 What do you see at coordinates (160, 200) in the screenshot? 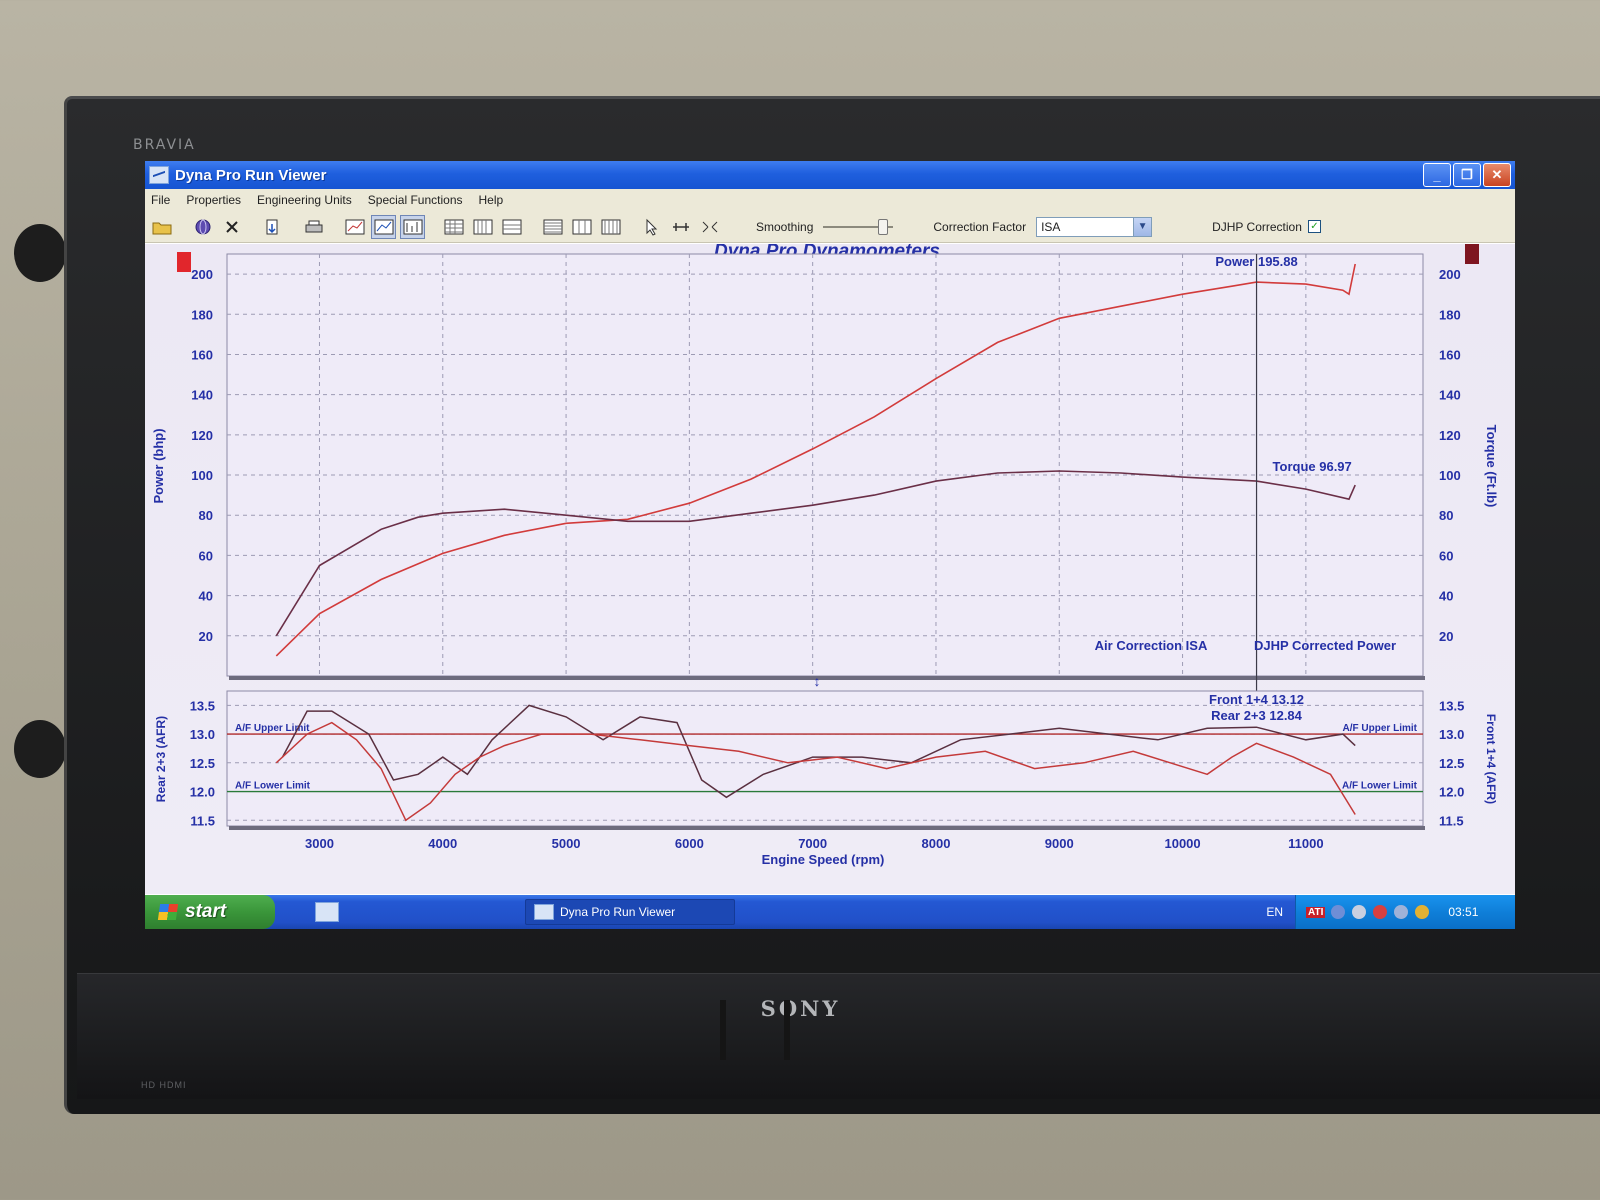
I see `menu-file: File` at bounding box center [160, 200].